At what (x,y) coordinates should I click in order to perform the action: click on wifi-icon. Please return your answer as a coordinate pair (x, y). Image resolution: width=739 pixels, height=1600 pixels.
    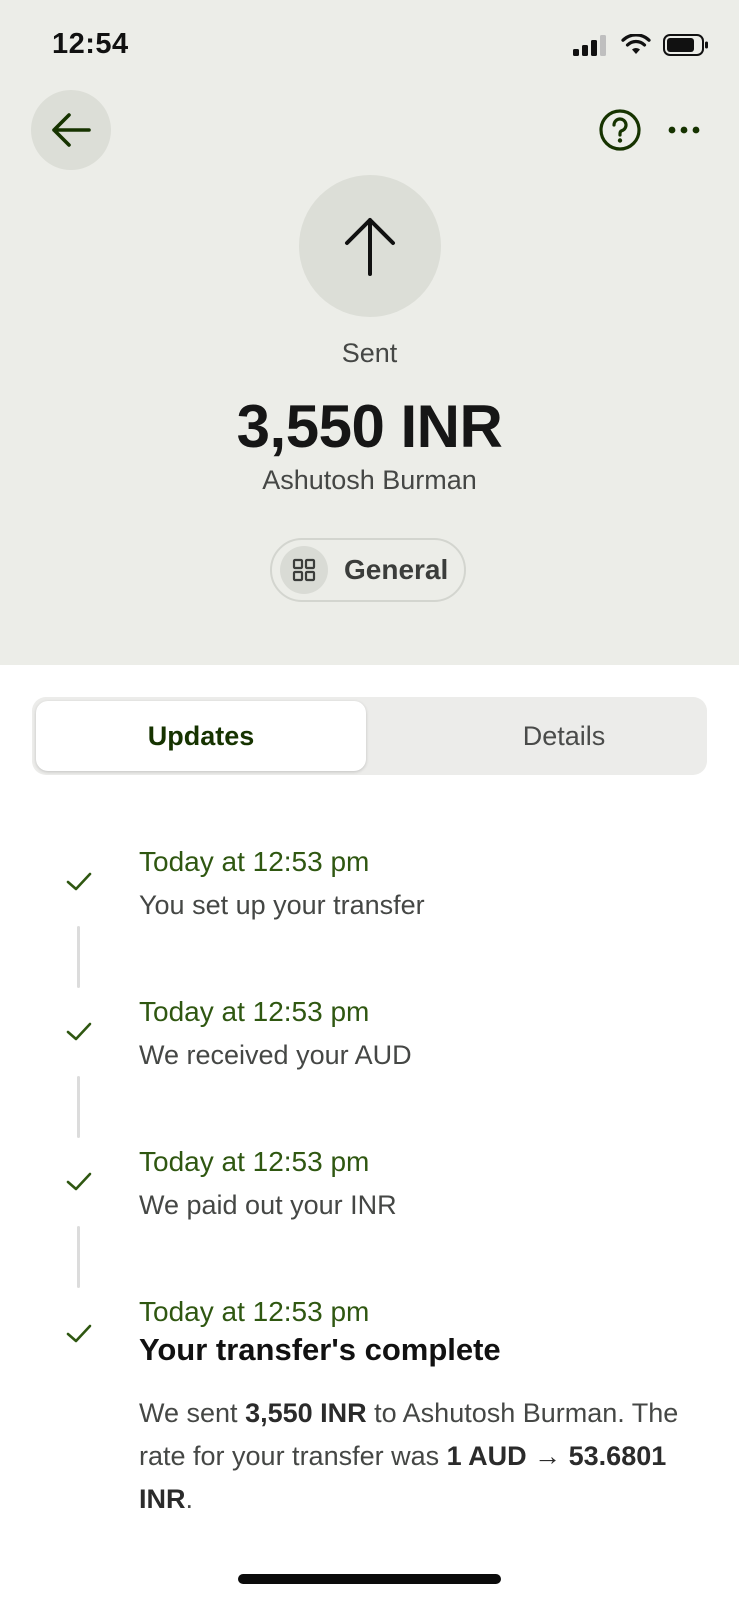
    Looking at the image, I should click on (636, 44).